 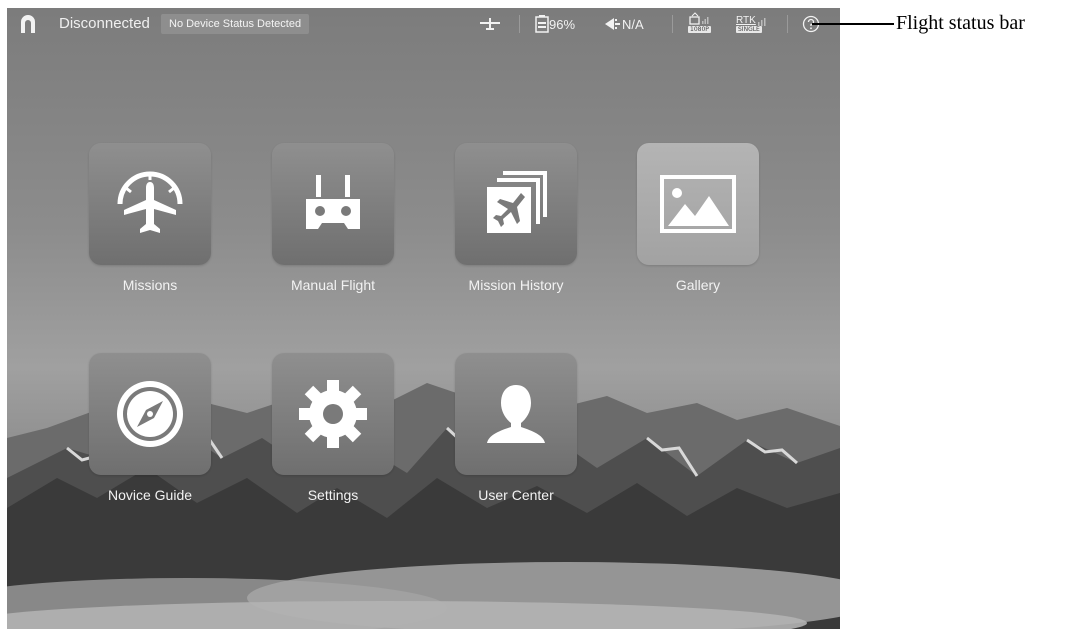 I want to click on plane-gauge-icon, so click(x=150, y=202).